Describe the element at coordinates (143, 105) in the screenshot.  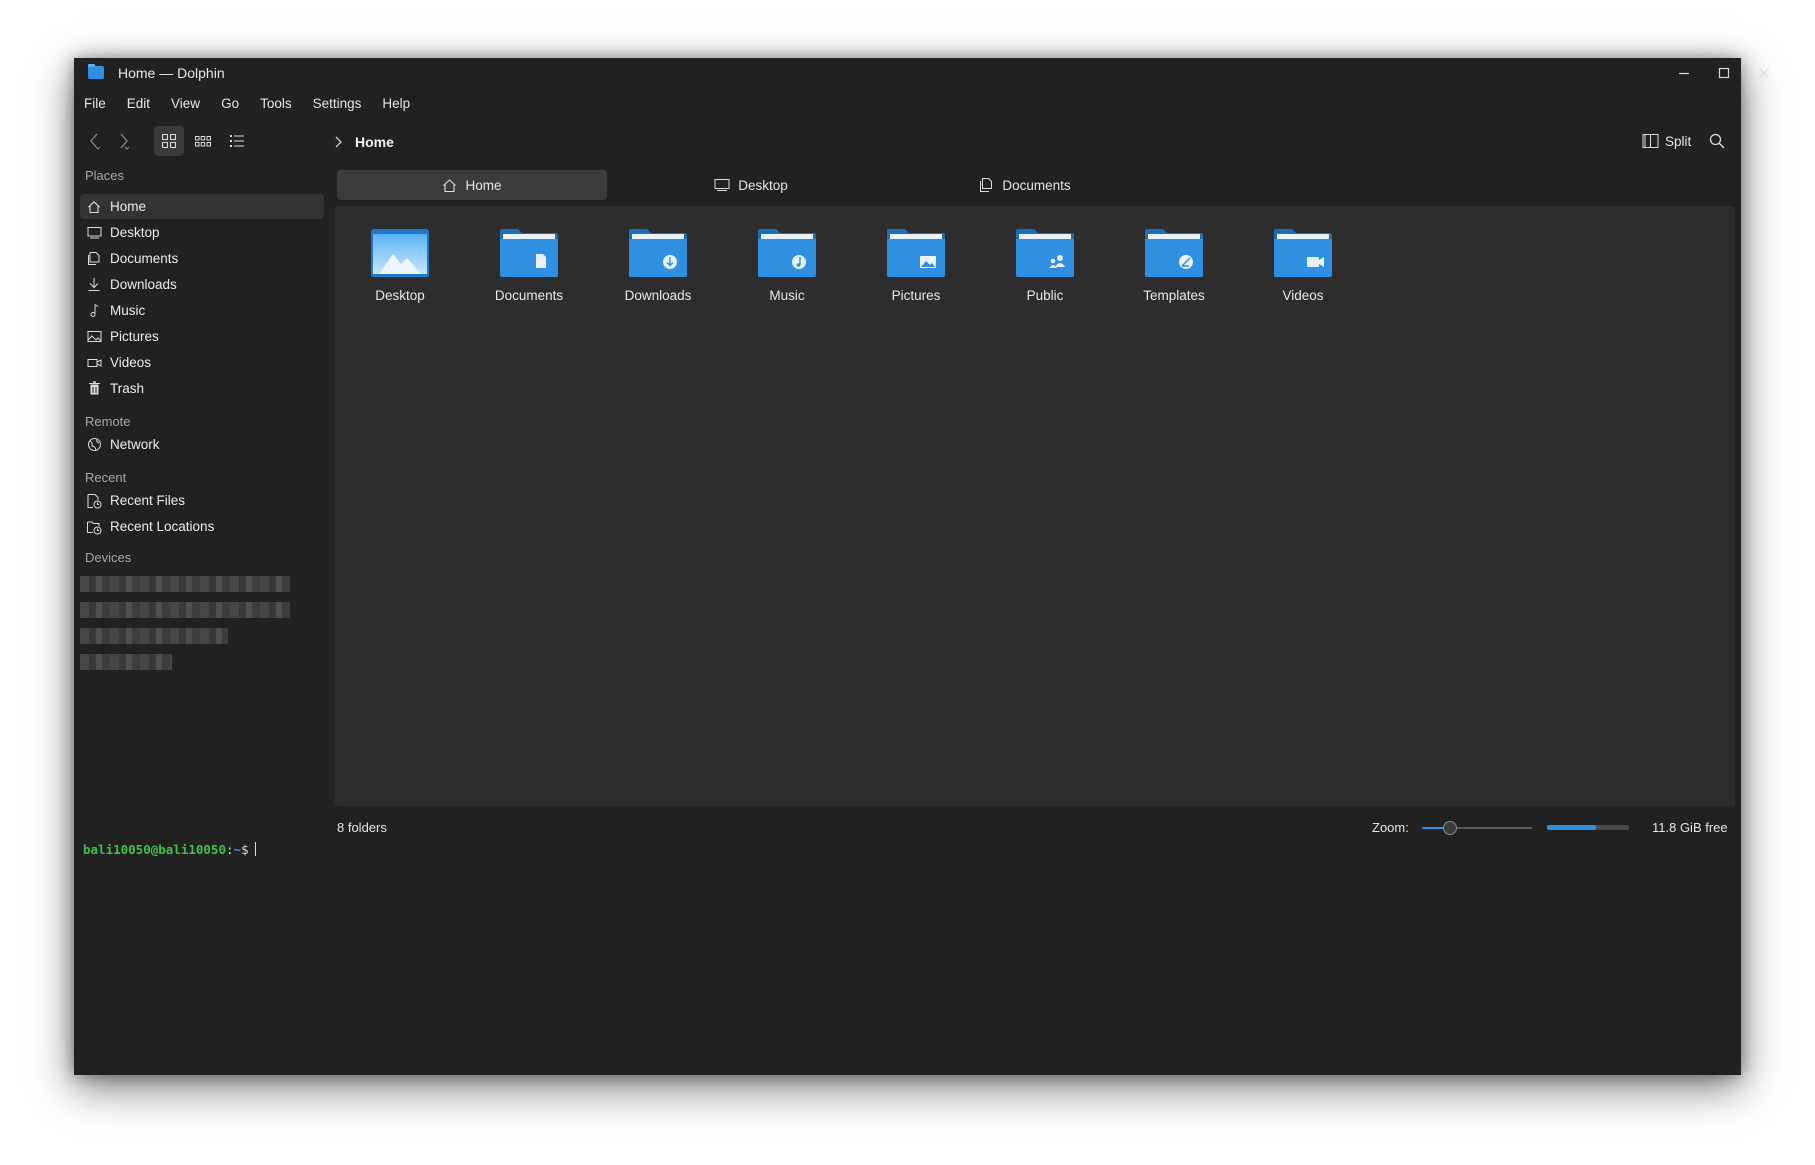
I see `menu-edit: Edit` at that location.